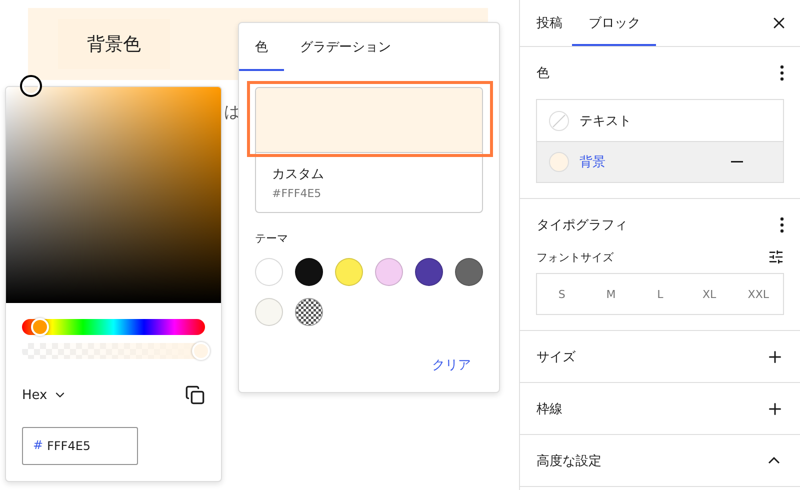 This screenshot has width=800, height=490. What do you see at coordinates (549, 23) in the screenshot?
I see `sidebar-tab: 投稿` at bounding box center [549, 23].